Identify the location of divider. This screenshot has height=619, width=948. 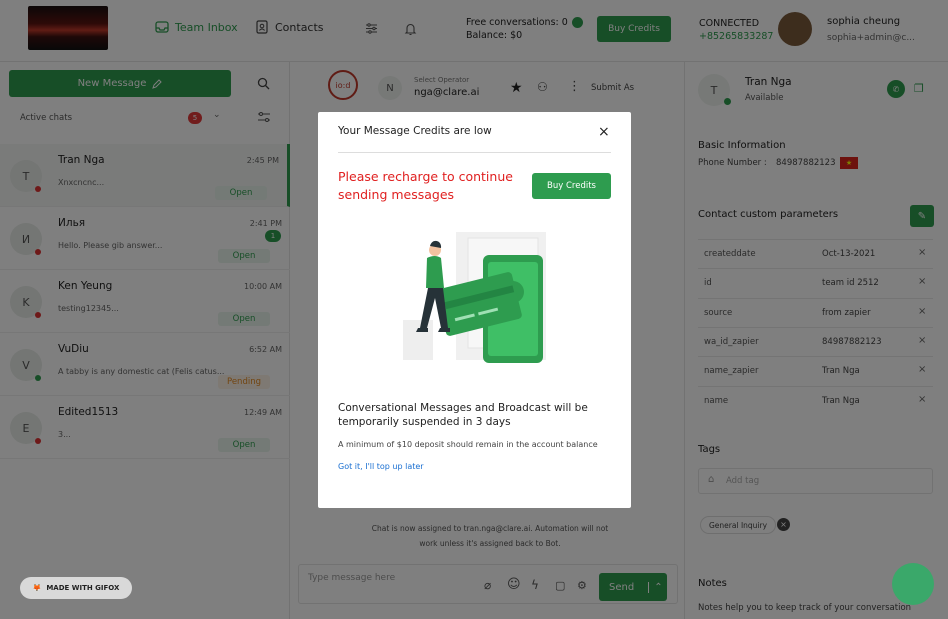
(474, 152).